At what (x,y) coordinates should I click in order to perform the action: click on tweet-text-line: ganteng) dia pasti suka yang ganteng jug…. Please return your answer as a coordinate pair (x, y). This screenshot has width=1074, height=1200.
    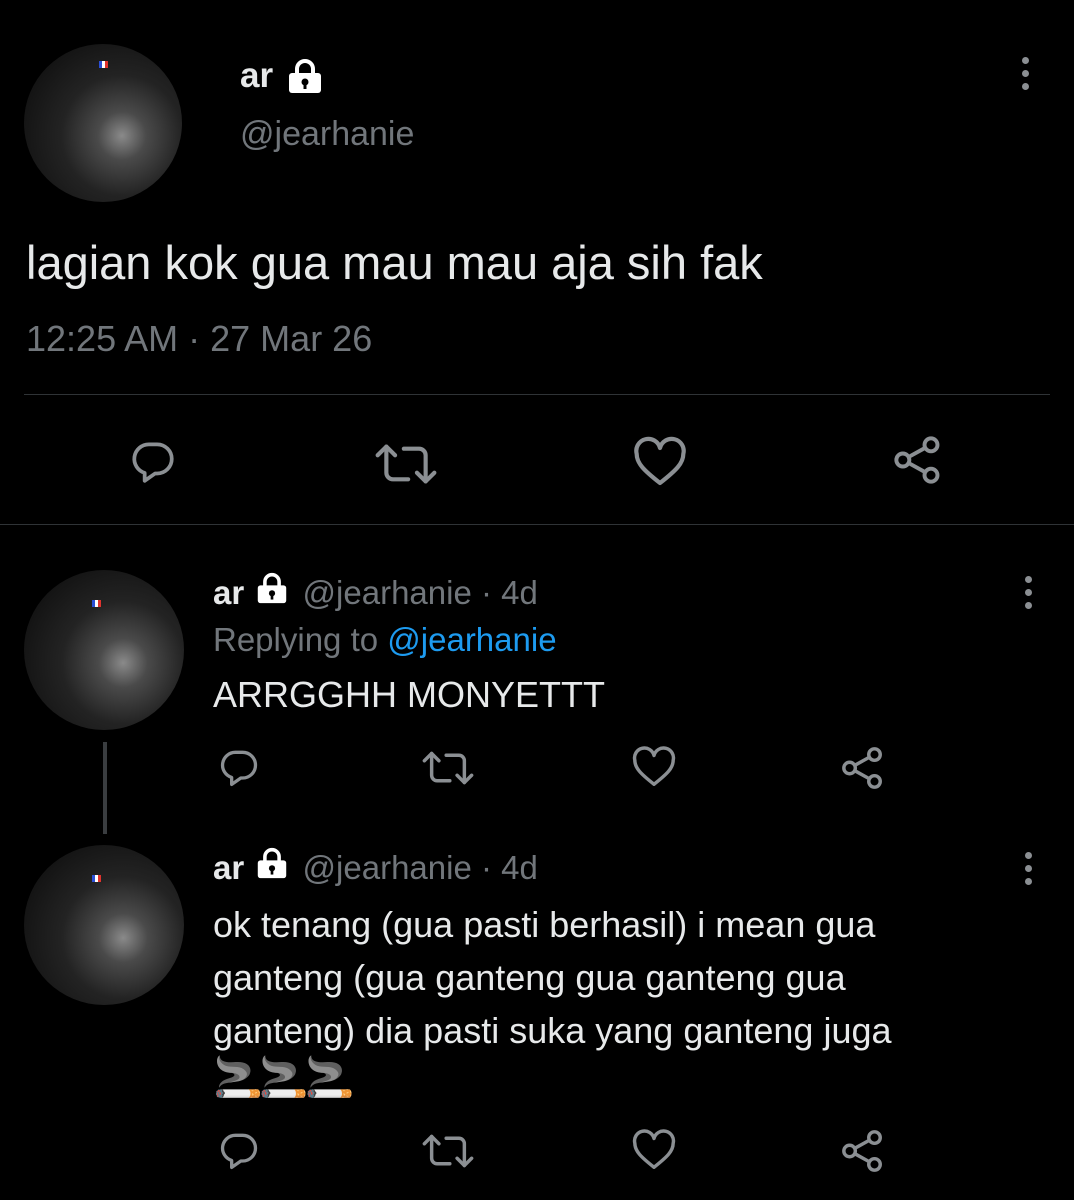
    Looking at the image, I should click on (552, 1030).